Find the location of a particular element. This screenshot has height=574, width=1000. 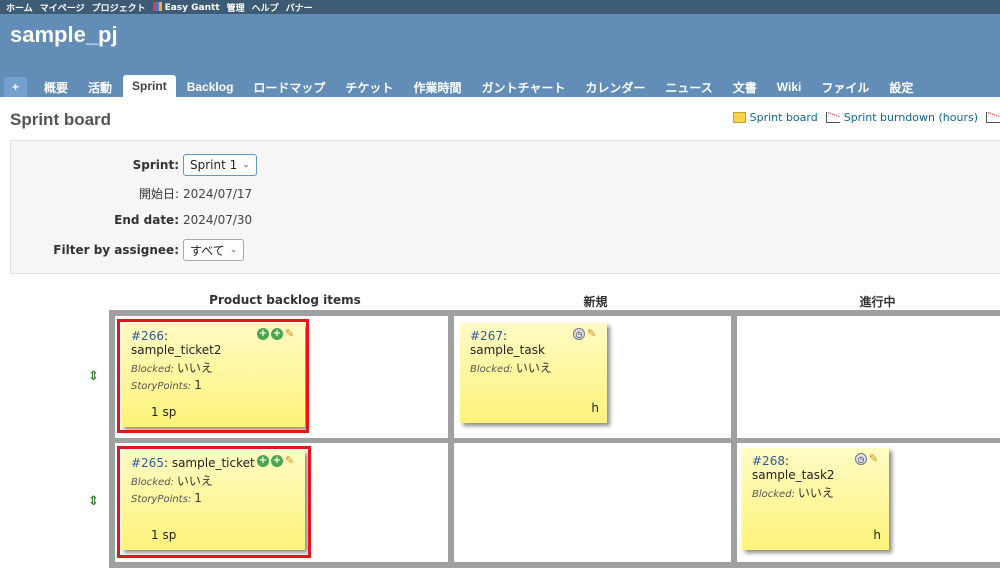

burndown-link: Sprint burndown (hours) is located at coordinates (901, 117).